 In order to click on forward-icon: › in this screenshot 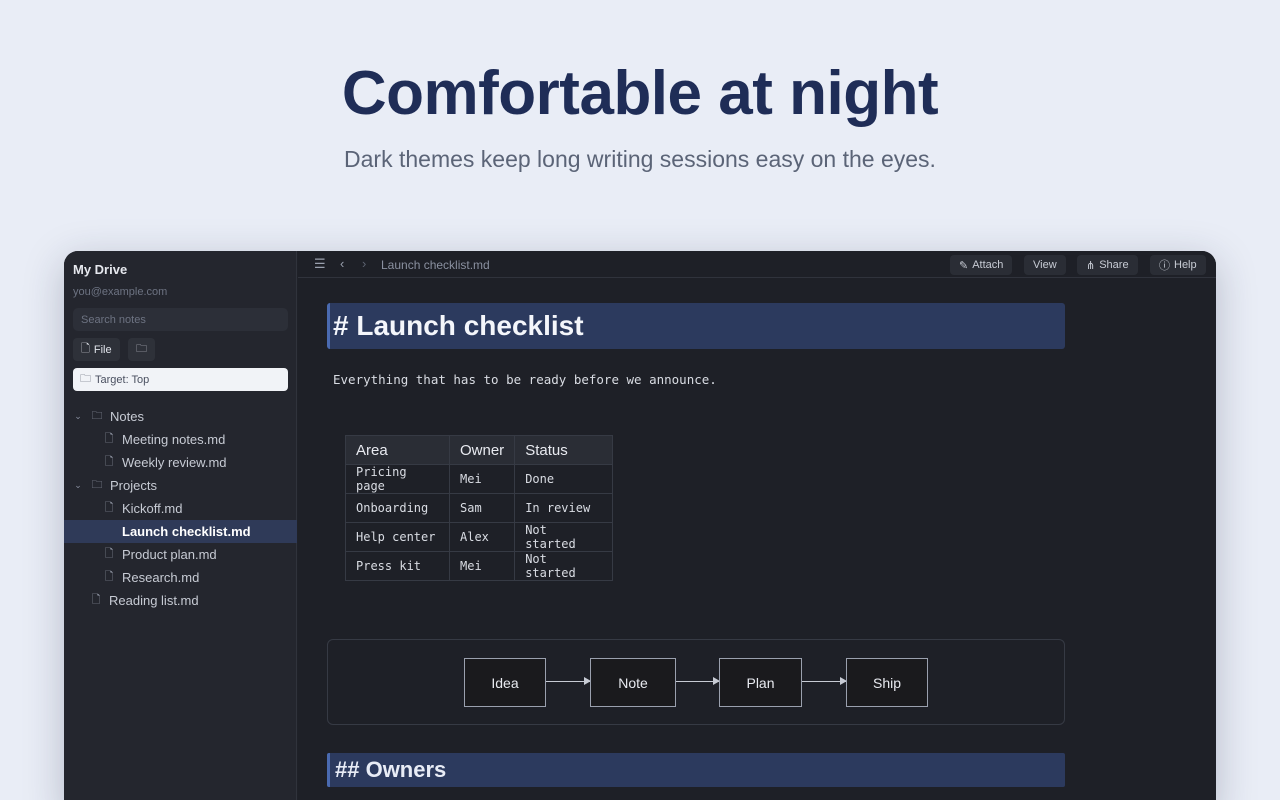, I will do `click(364, 263)`.